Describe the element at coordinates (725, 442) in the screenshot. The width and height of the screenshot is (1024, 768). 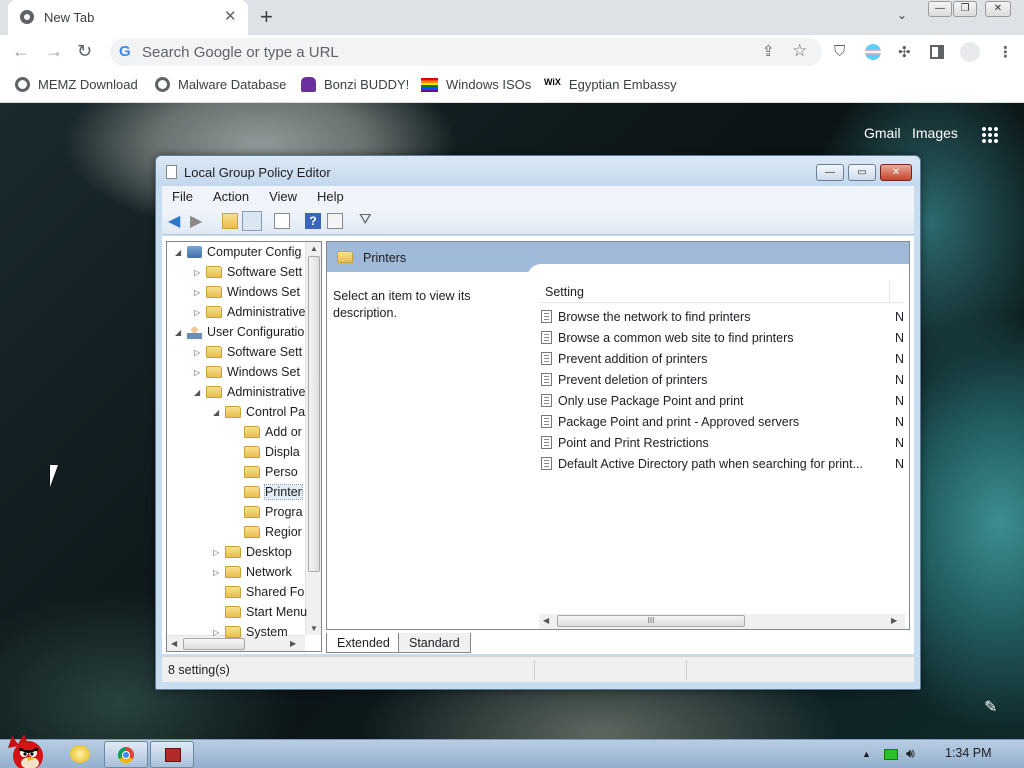
I see `setting-row: Point and Print Restrictions N` at that location.